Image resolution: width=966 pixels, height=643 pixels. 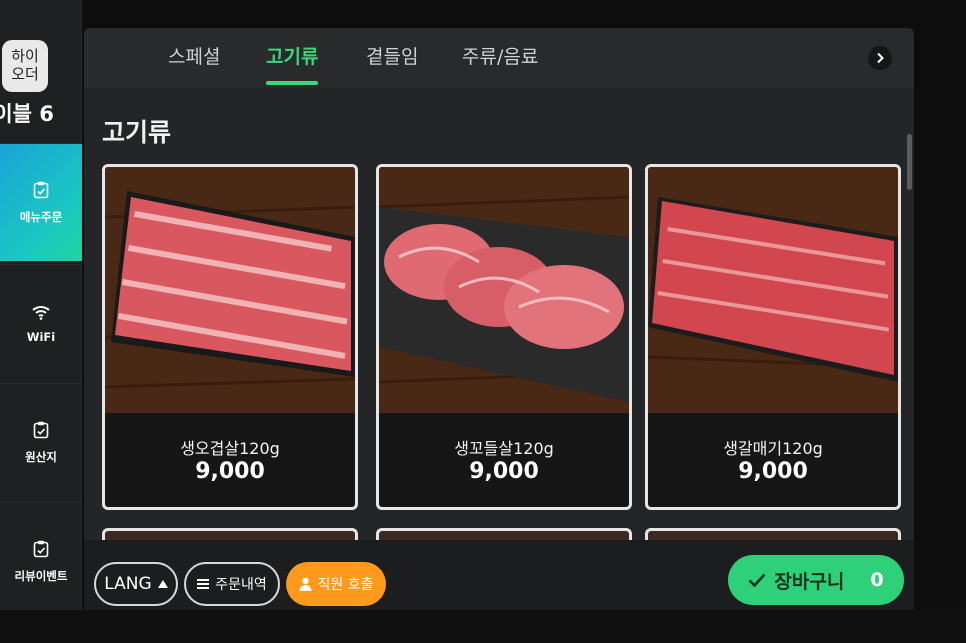 I want to click on tab-side-dishes: 곁들임, so click(x=392, y=63).